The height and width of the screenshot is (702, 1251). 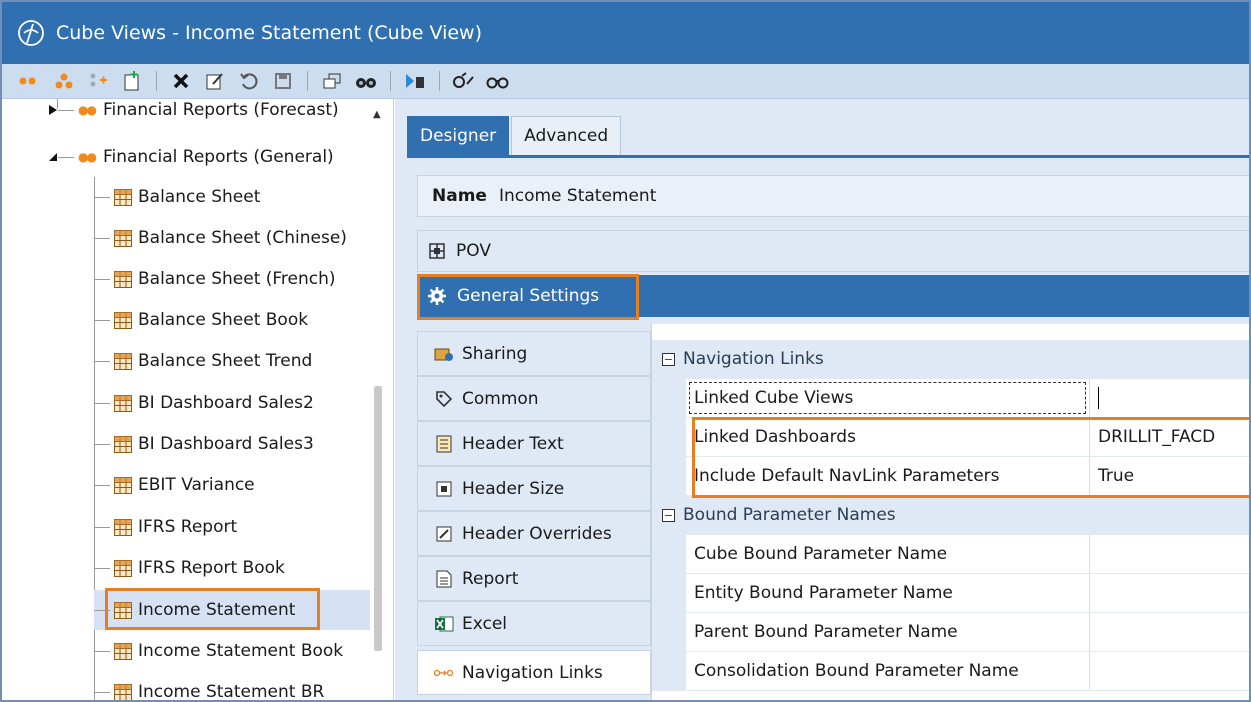 What do you see at coordinates (753, 359) in the screenshot?
I see `category-label: Navigation Links` at bounding box center [753, 359].